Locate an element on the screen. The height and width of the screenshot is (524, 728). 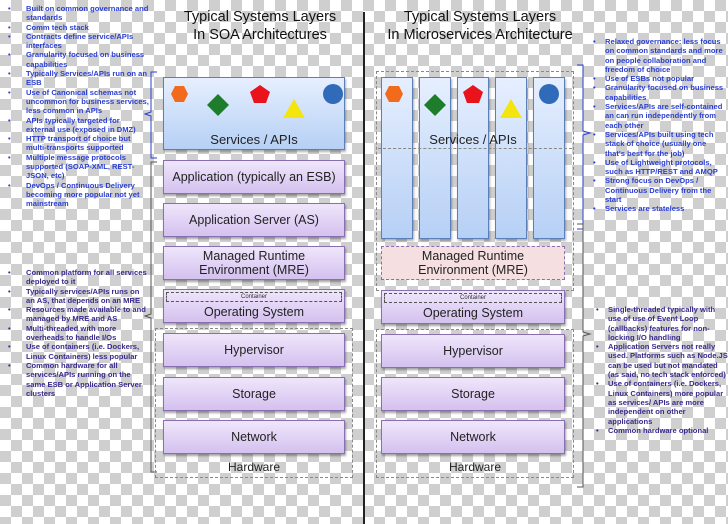
soa-hardware-label: Hardware is located at coordinates (254, 467).